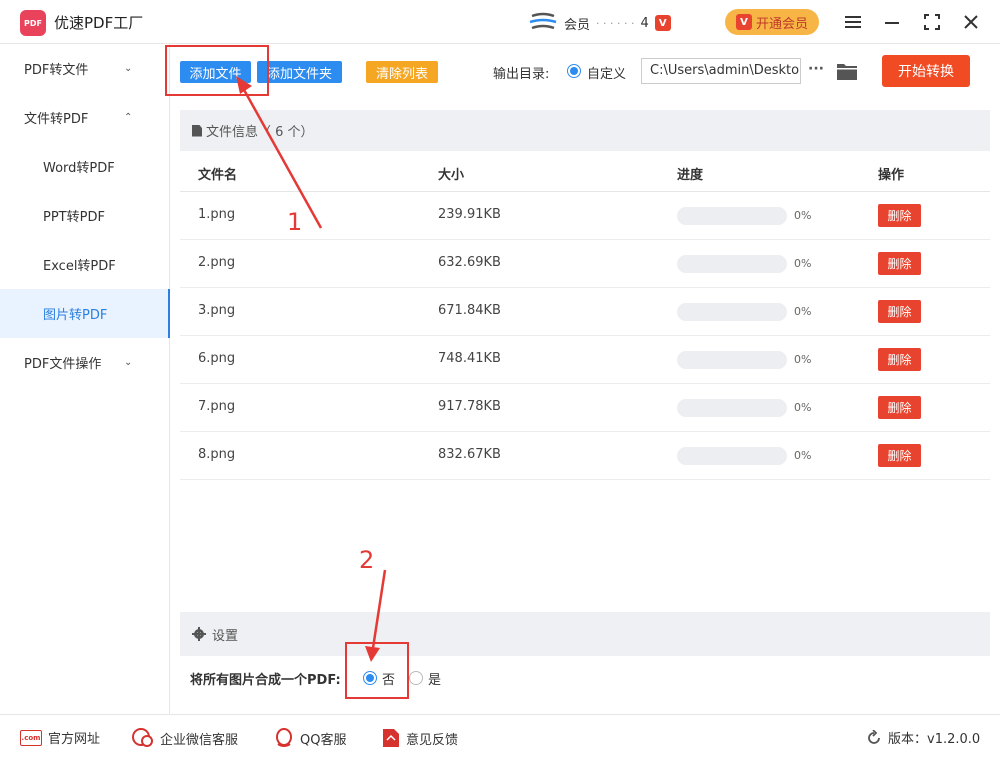  What do you see at coordinates (367, 560) in the screenshot?
I see `annotation-number-2: 2` at bounding box center [367, 560].